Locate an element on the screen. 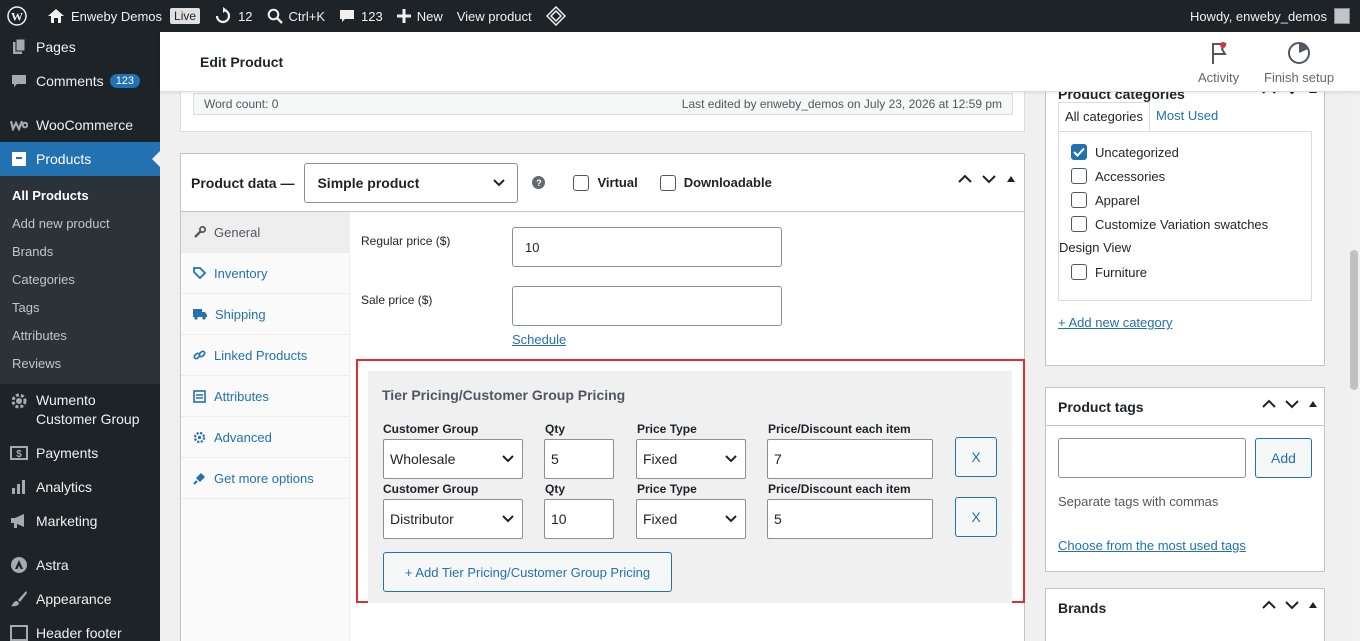  downloadable-checkbox: Downloadable is located at coordinates (715, 182).